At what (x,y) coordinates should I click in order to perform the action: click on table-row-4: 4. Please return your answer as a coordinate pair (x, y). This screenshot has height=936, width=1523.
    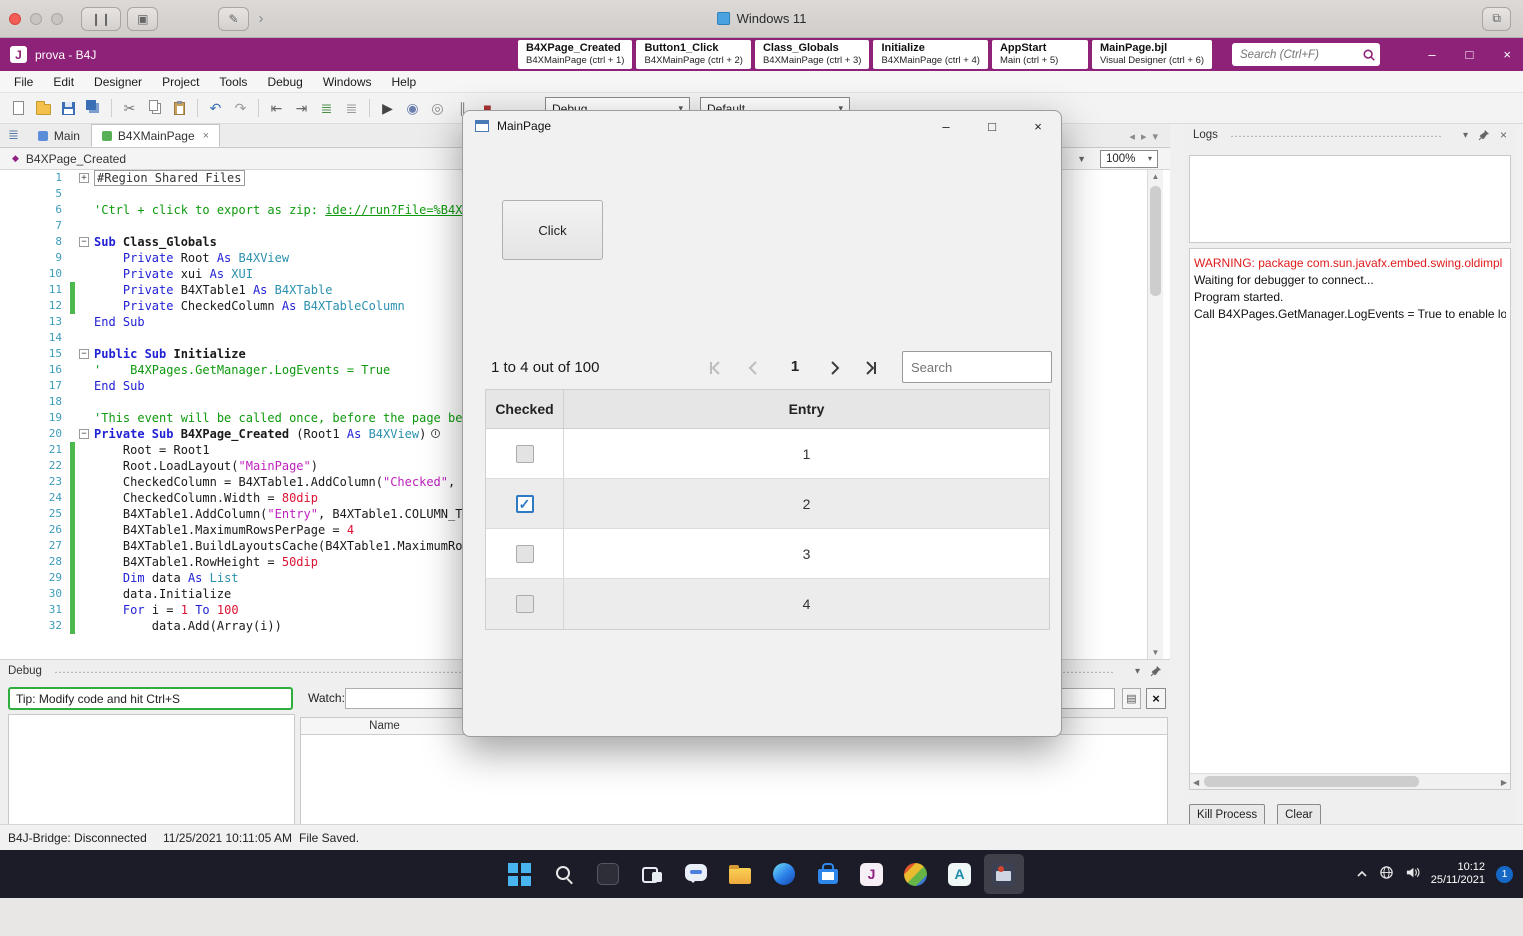
    Looking at the image, I should click on (767, 604).